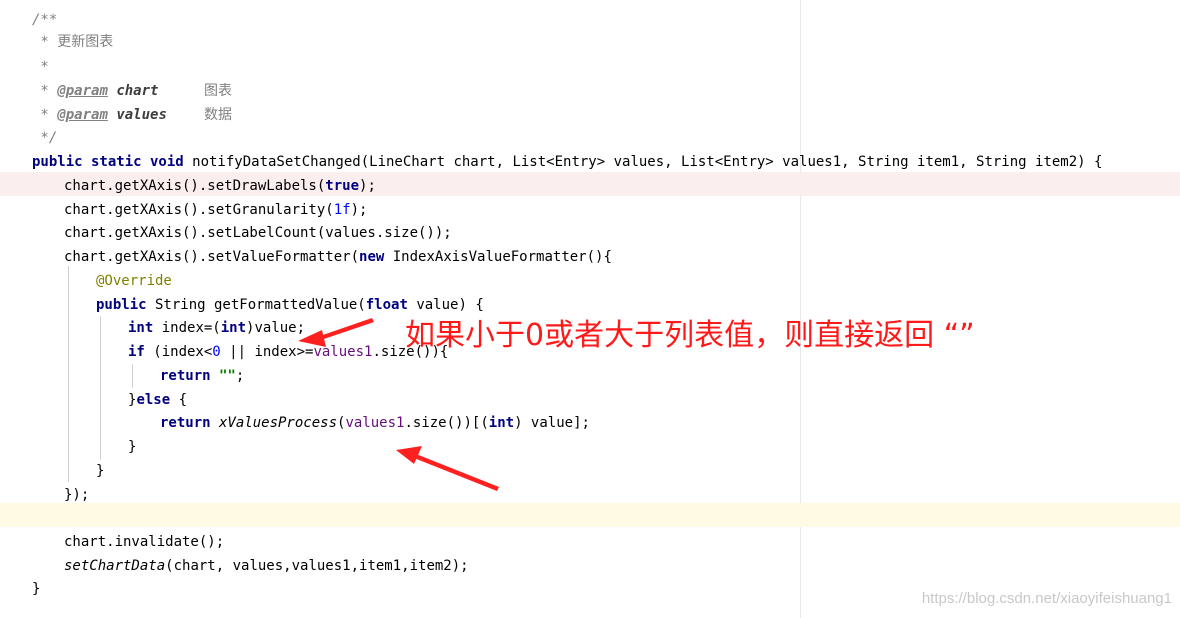  I want to click on arrow-to-return-statement, so click(447, 468).